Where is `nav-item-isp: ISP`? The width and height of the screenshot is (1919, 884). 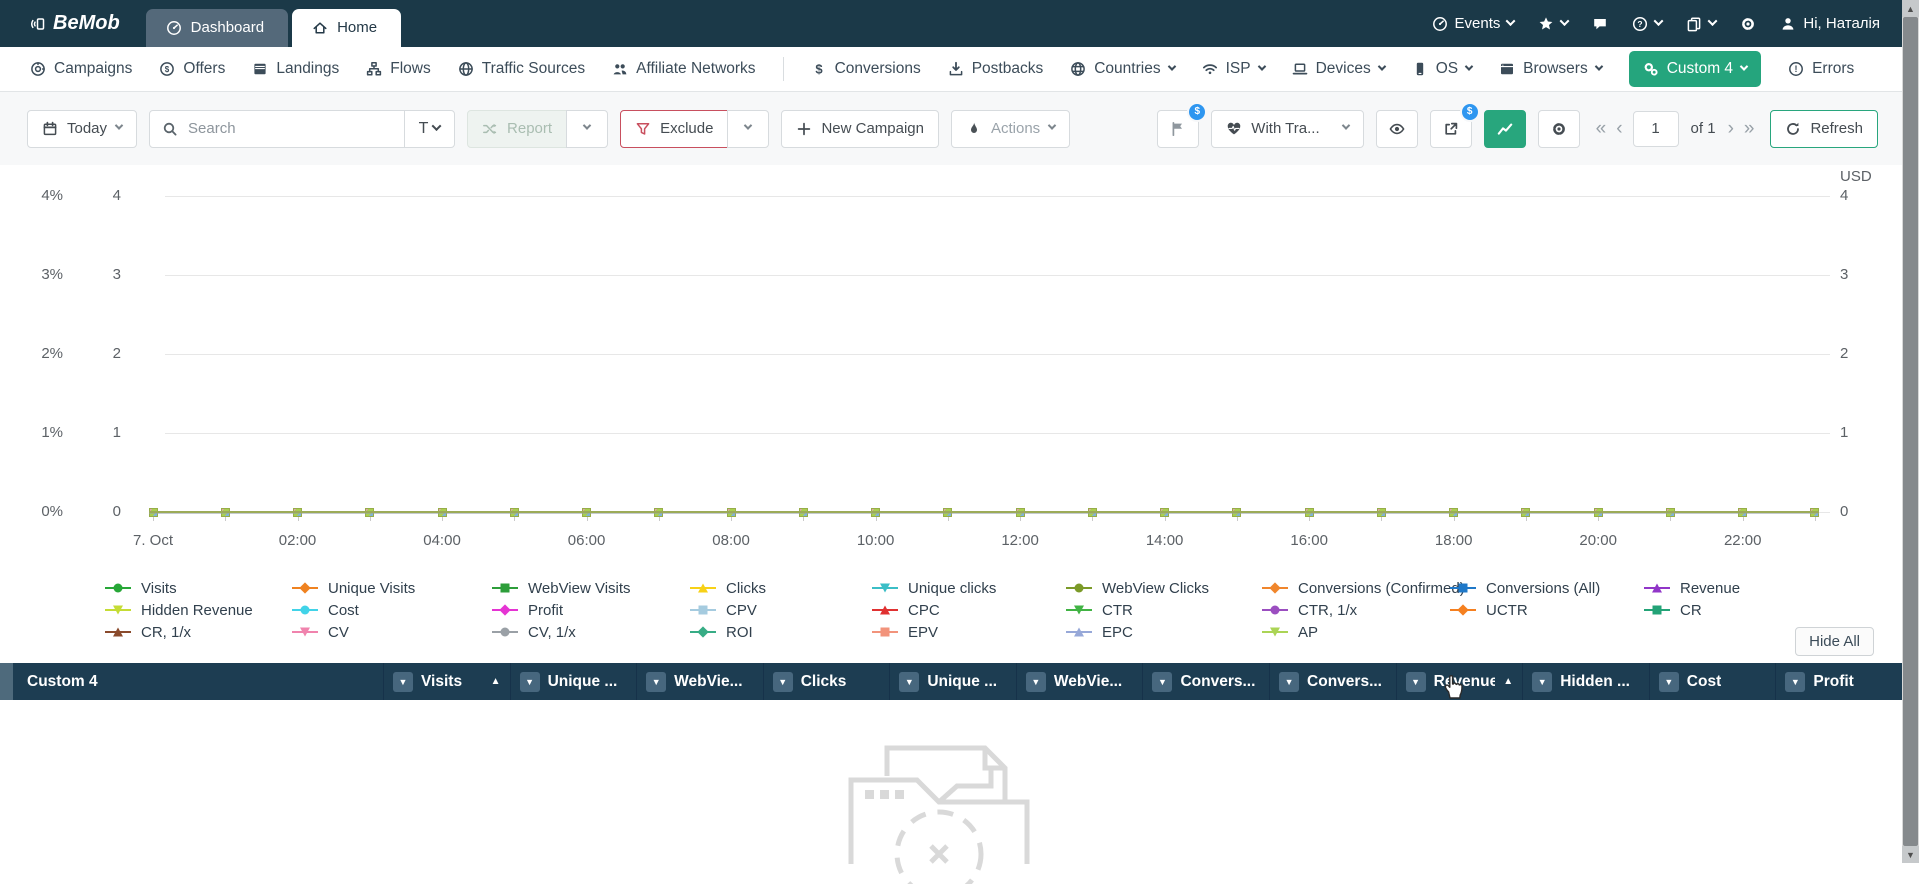
nav-item-isp: ISP is located at coordinates (1234, 69).